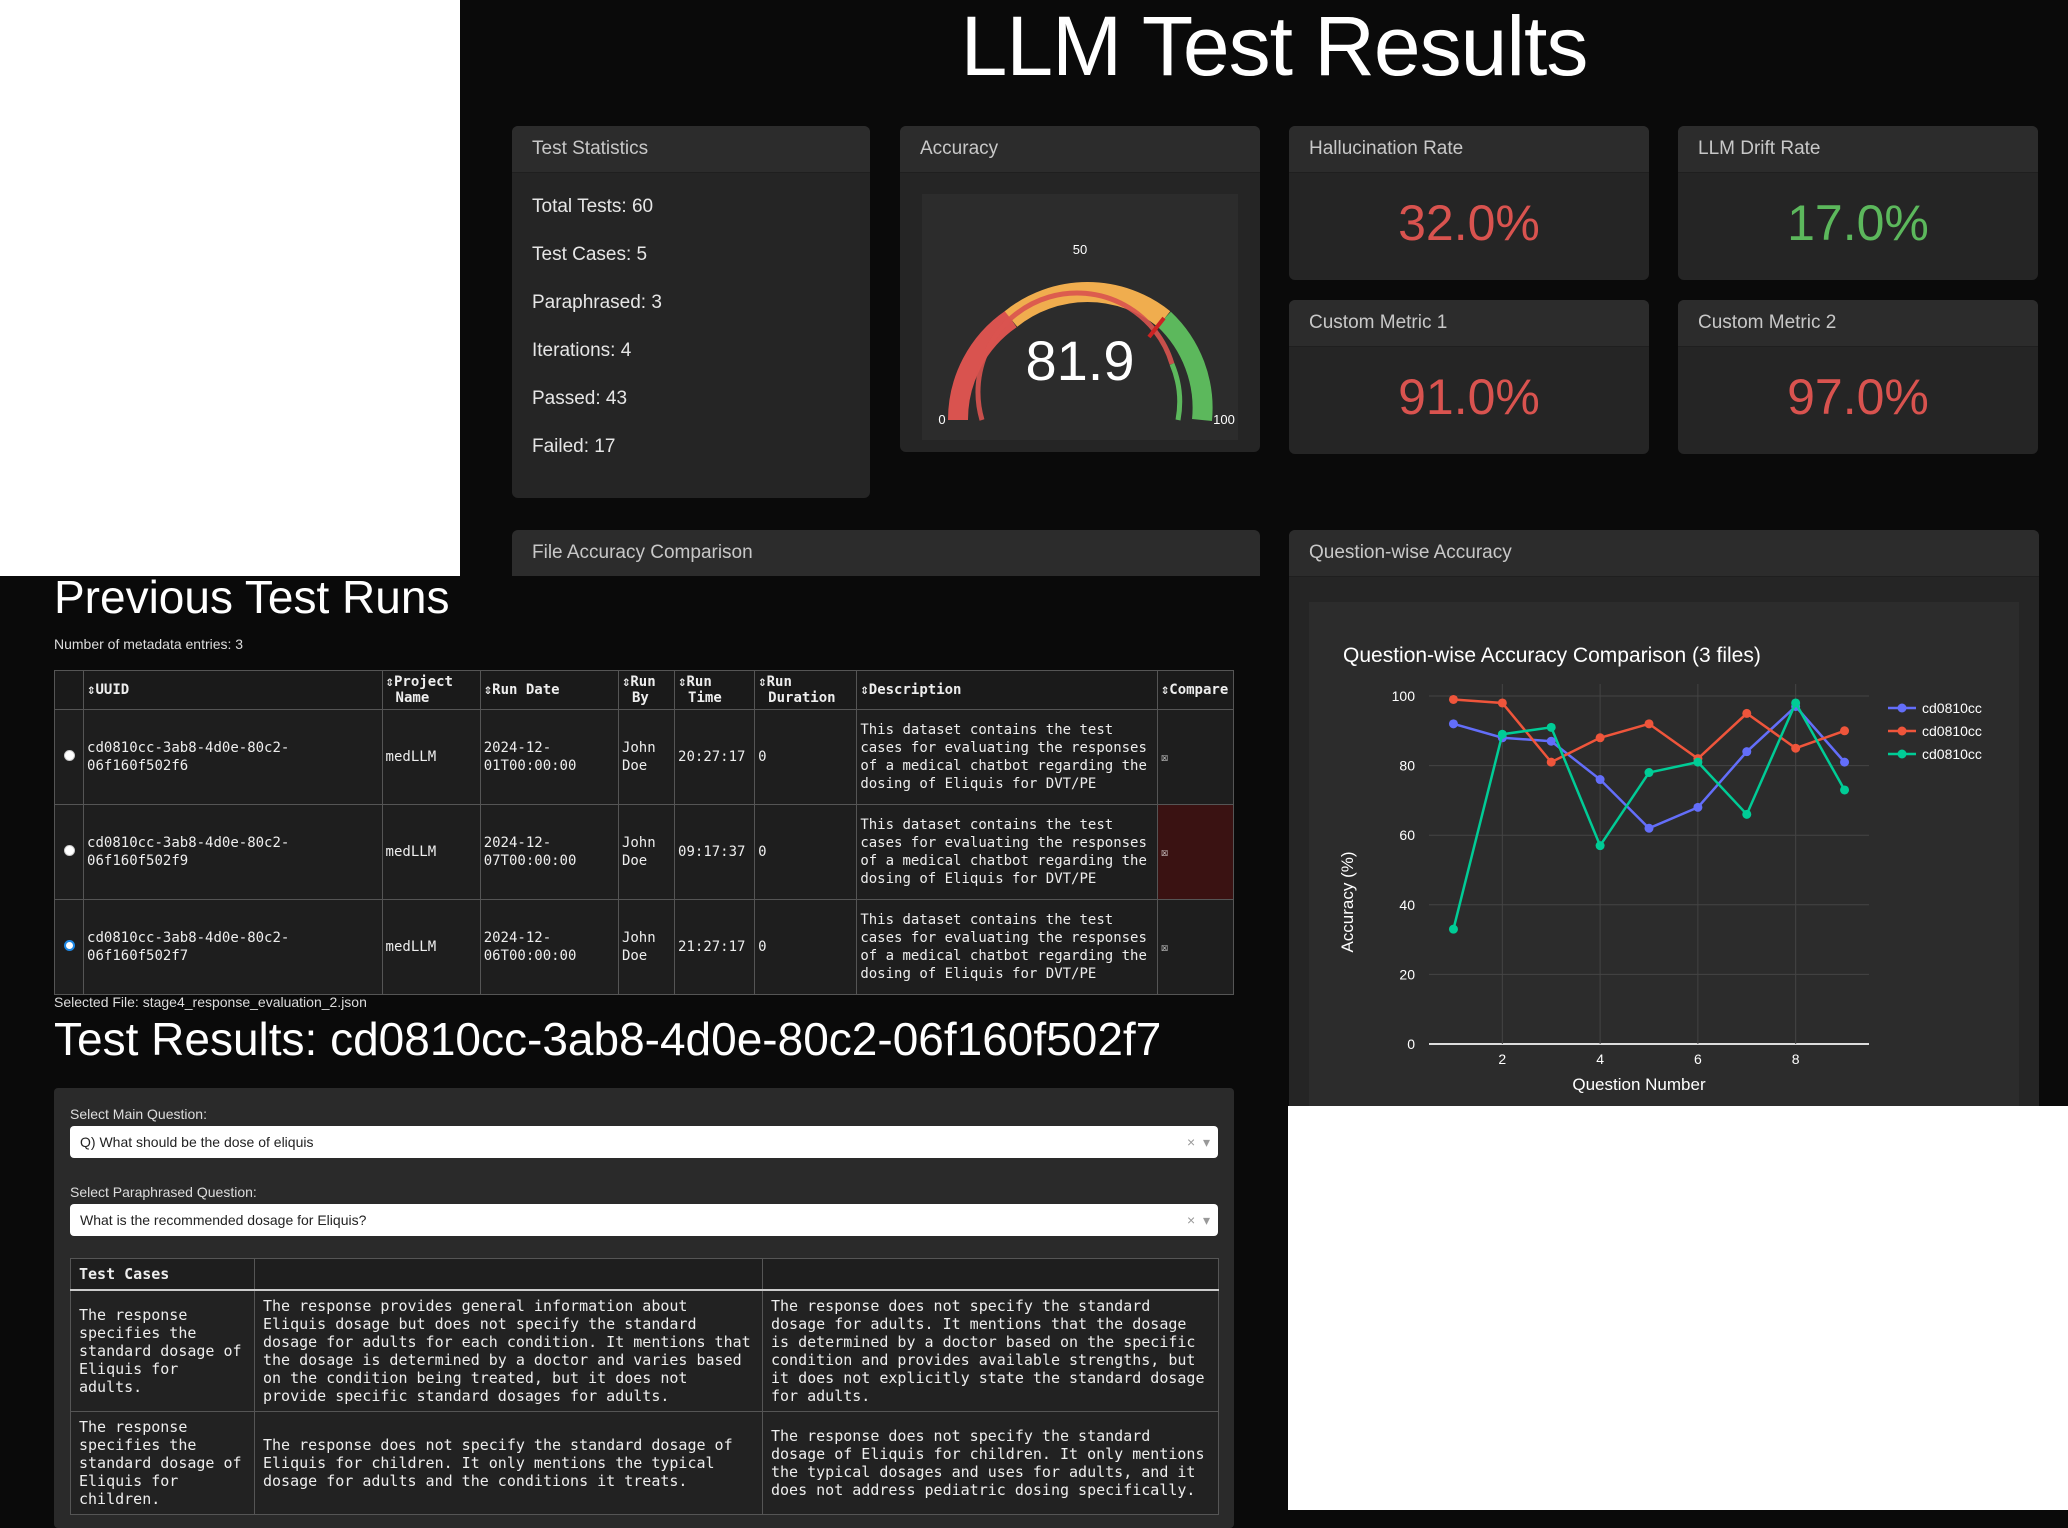  What do you see at coordinates (806, 947) in the screenshot?
I see `run-duration-cell: 0` at bounding box center [806, 947].